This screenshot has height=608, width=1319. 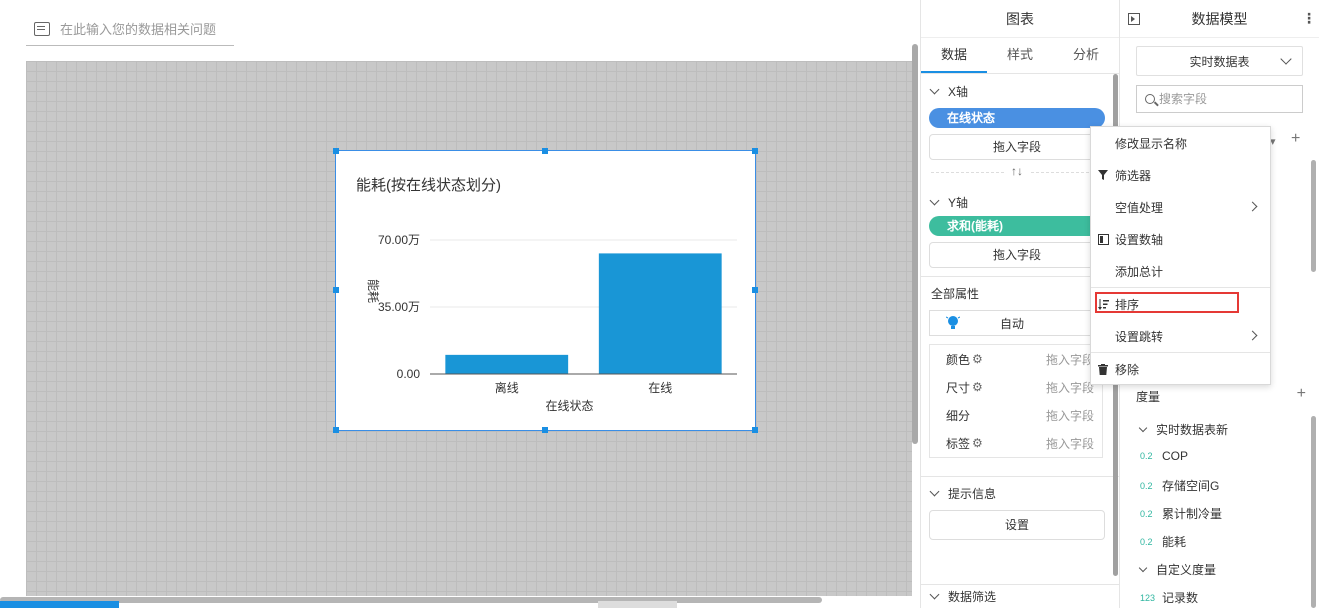 I want to click on lightbulb-icon, so click(x=953, y=322).